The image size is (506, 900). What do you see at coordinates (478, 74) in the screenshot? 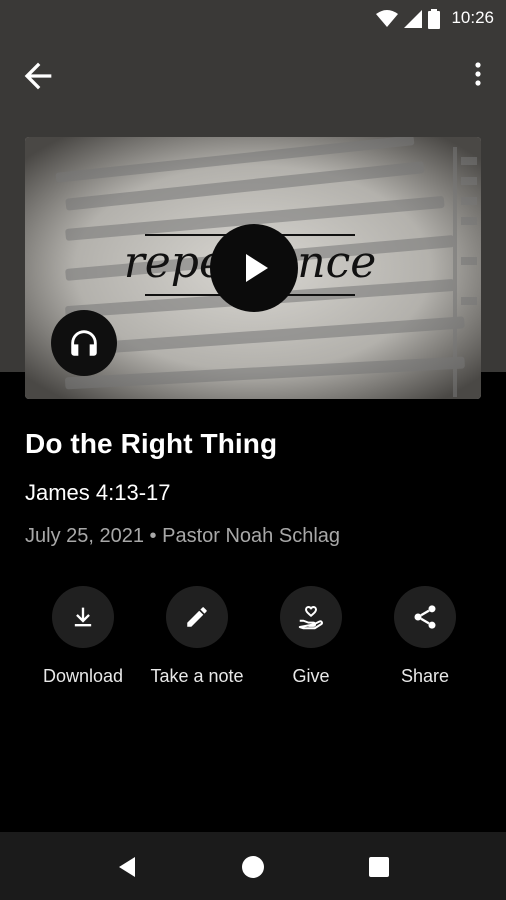
I see `more-vert-icon` at bounding box center [478, 74].